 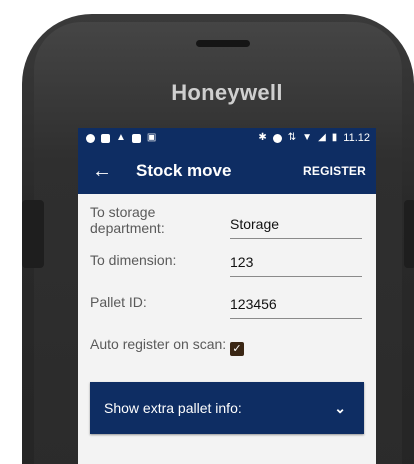 I want to click on dimension-label: To dimension:, so click(x=133, y=260).